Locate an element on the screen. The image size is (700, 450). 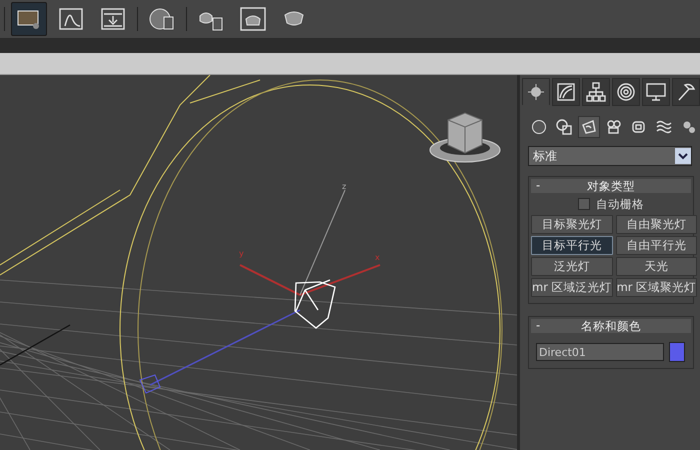
name-input-field: Direct01 is located at coordinates (600, 352).